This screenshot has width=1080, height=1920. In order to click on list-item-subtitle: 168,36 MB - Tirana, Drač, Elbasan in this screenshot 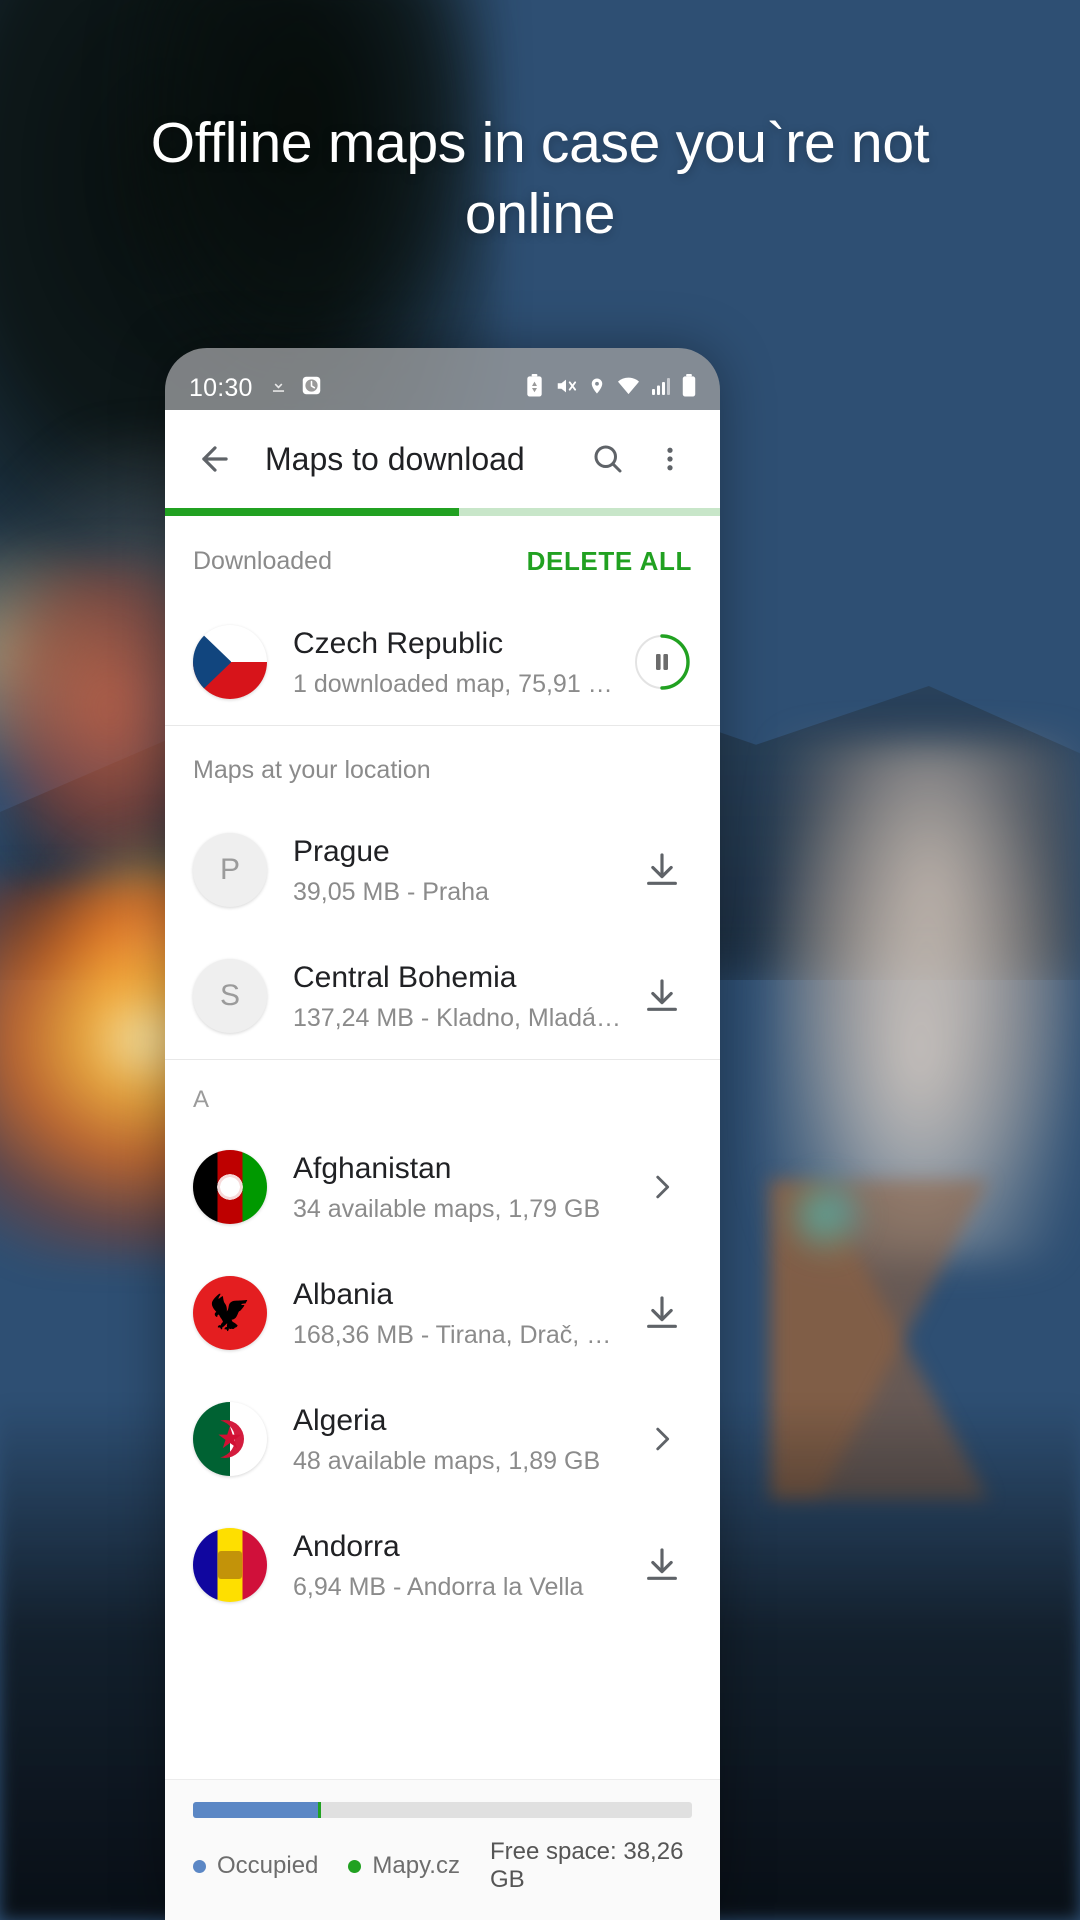, I will do `click(457, 1334)`.